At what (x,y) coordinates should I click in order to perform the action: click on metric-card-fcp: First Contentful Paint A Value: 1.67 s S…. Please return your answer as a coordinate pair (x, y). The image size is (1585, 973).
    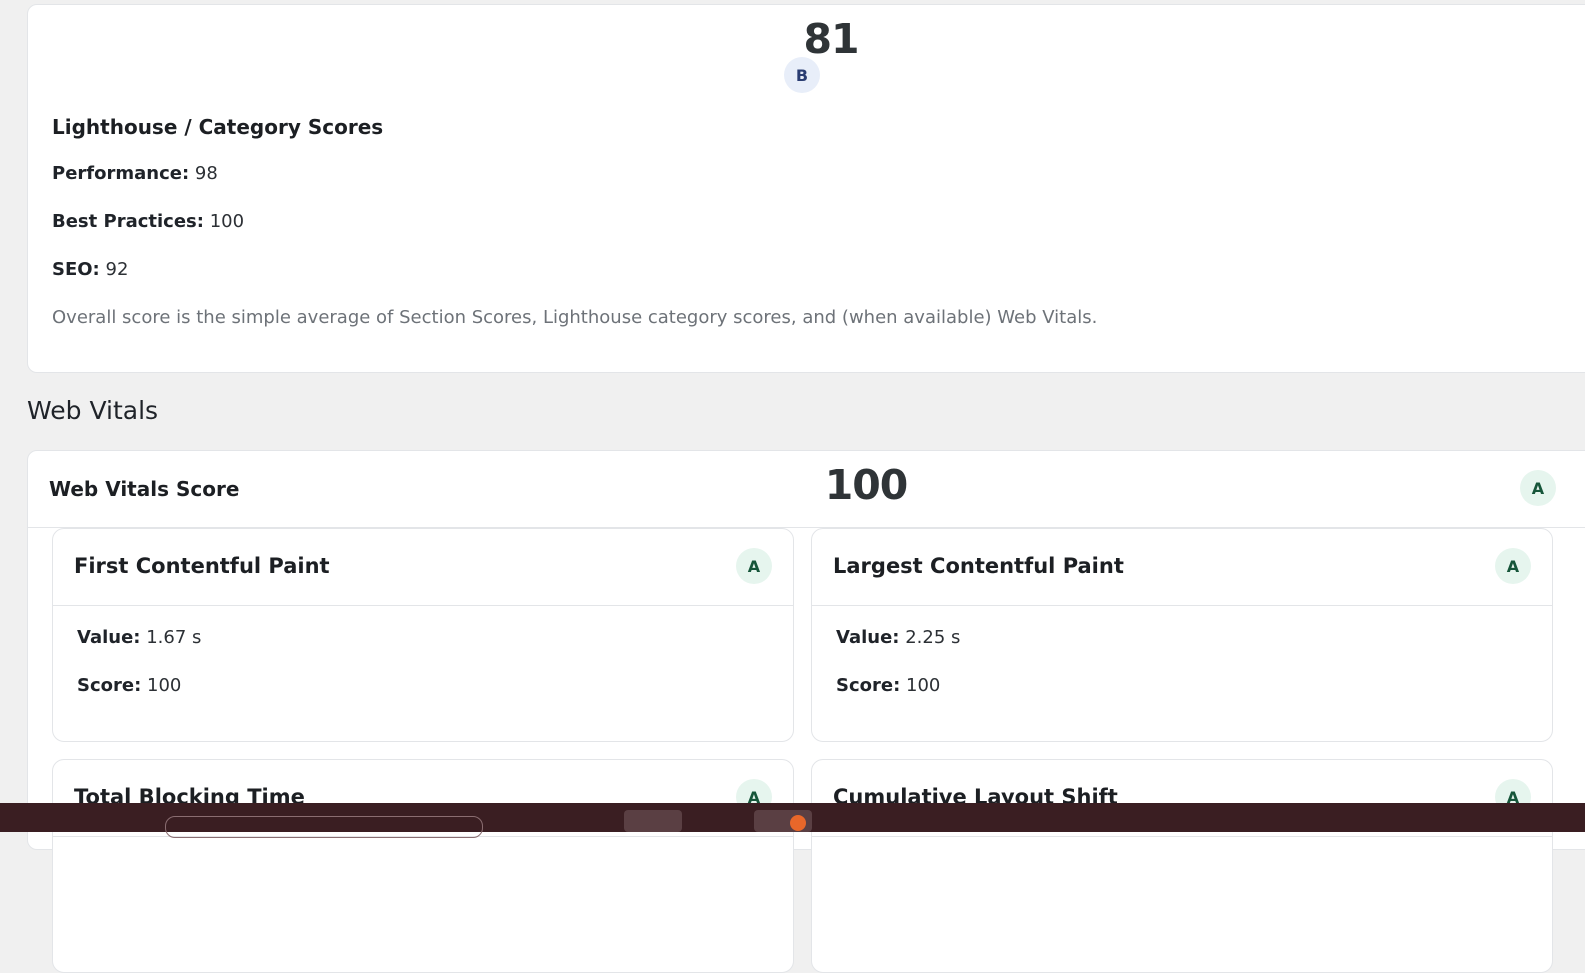
    Looking at the image, I should click on (423, 635).